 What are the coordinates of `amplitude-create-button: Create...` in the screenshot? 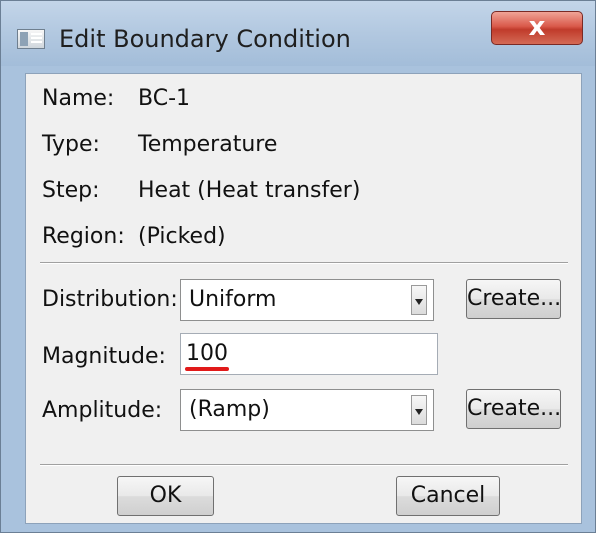 It's located at (513, 409).